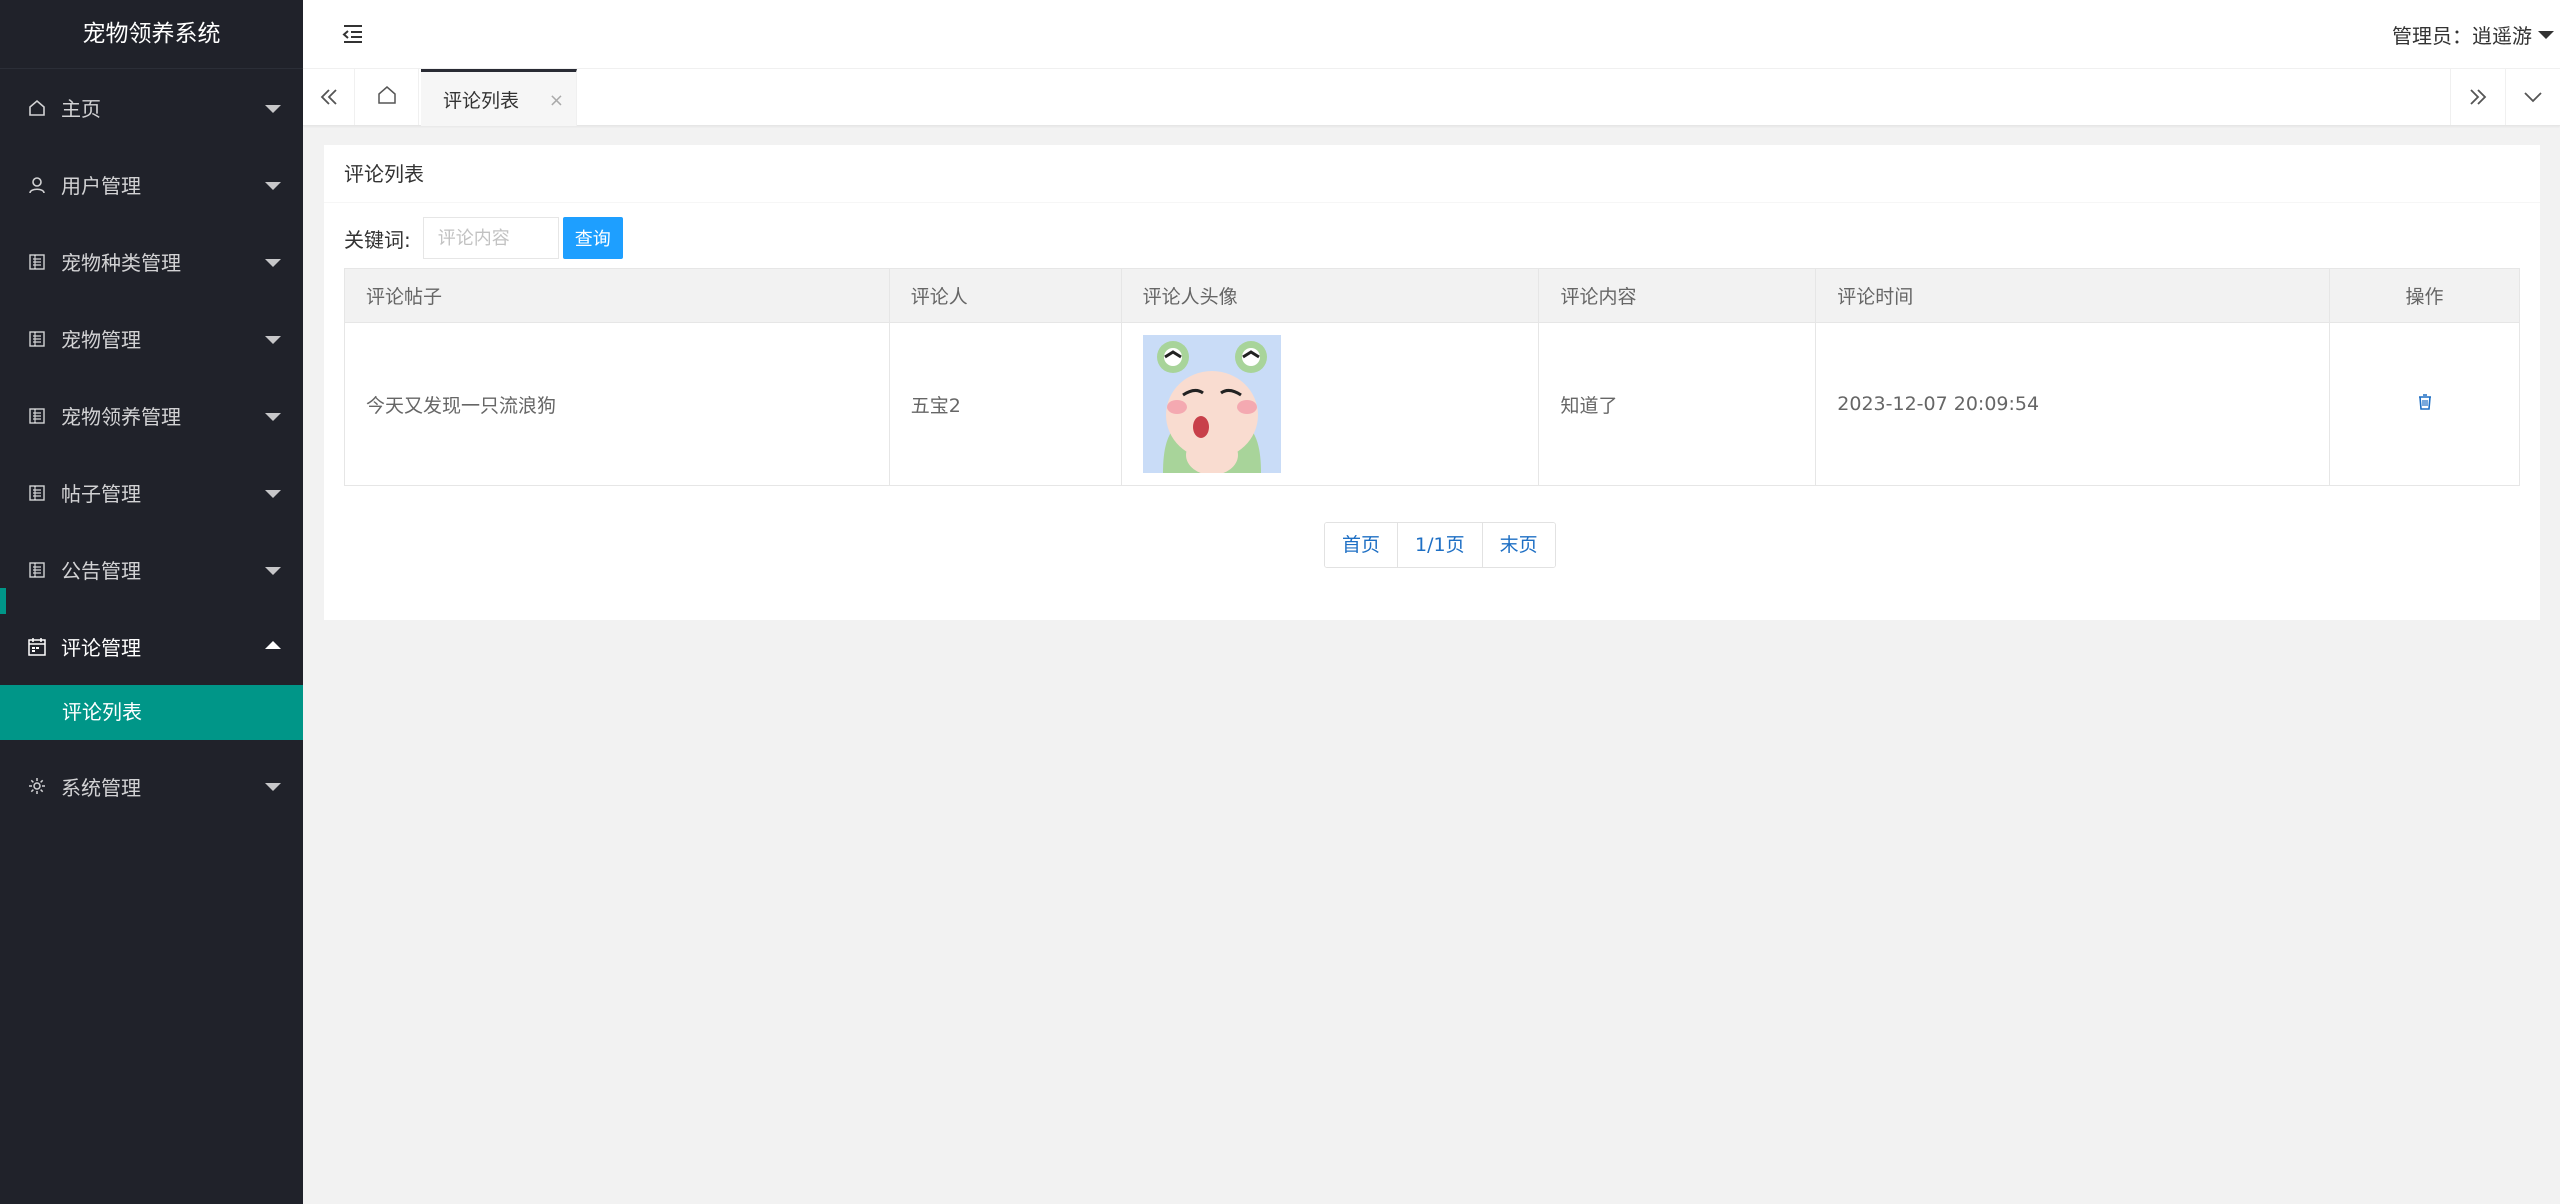 Image resolution: width=2560 pixels, height=1204 pixels. What do you see at coordinates (273, 644) in the screenshot?
I see `chevron-up-icon` at bounding box center [273, 644].